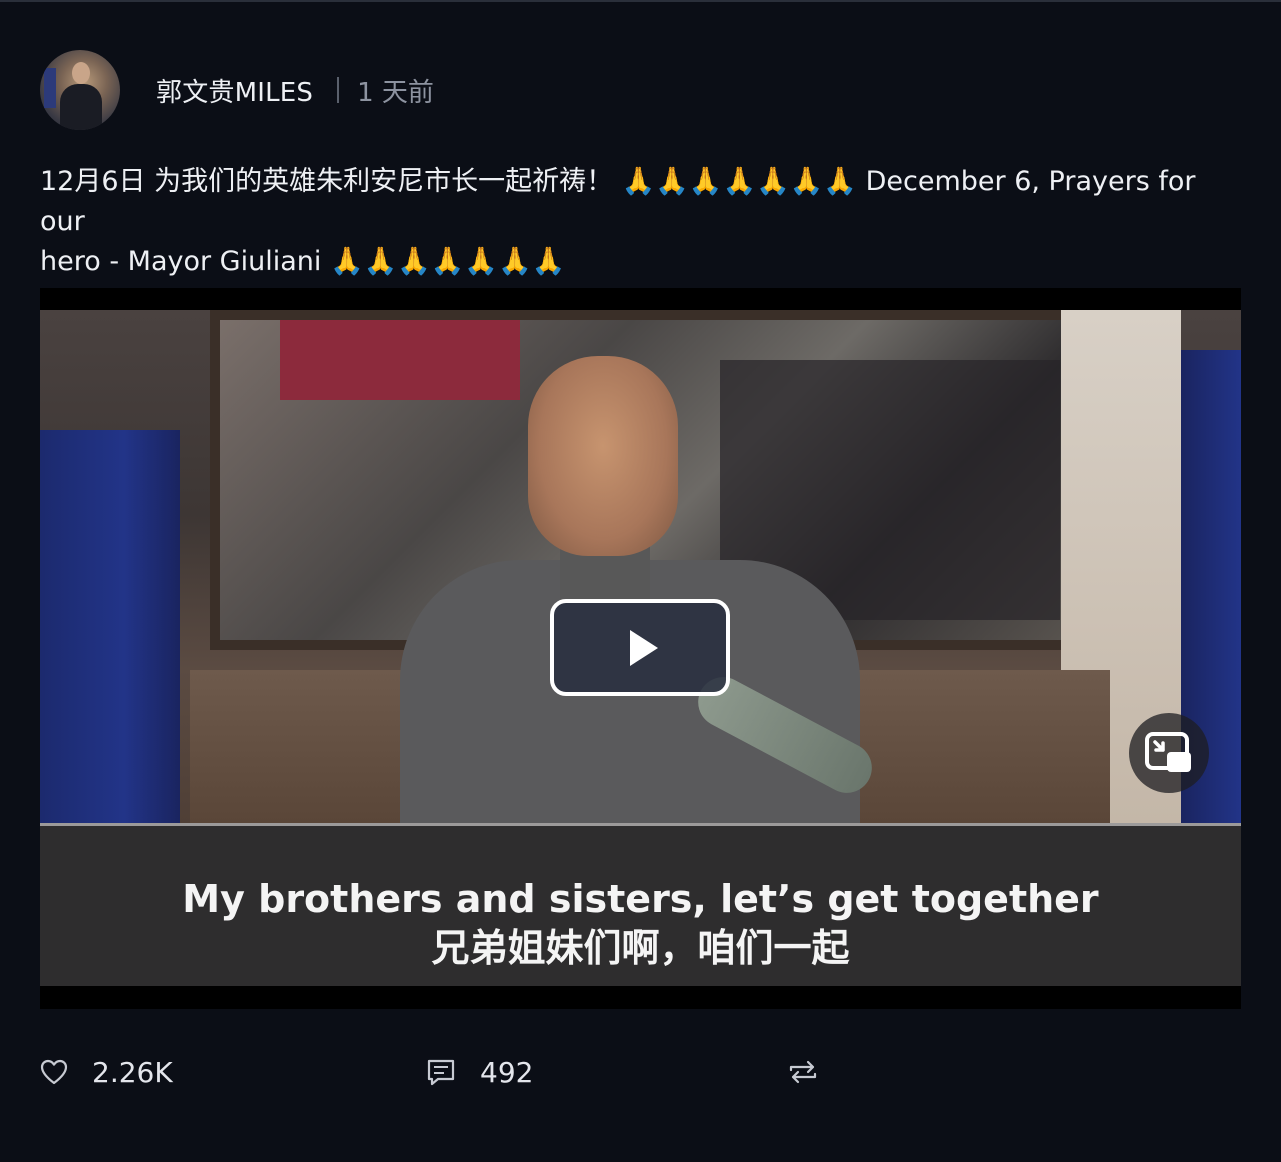  Describe the element at coordinates (54, 1072) in the screenshot. I see `heart-icon` at that location.